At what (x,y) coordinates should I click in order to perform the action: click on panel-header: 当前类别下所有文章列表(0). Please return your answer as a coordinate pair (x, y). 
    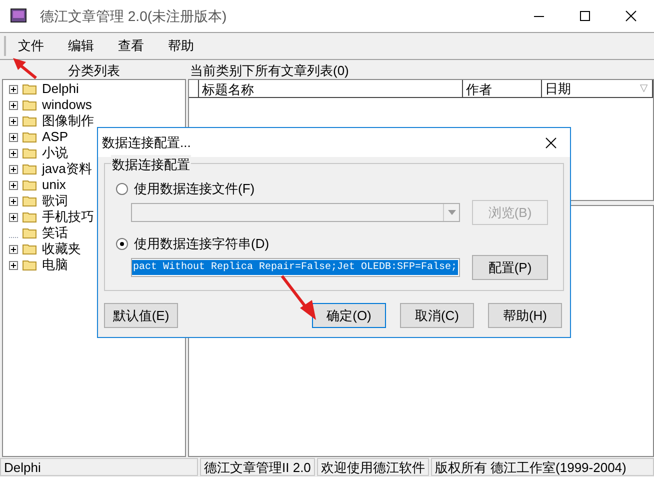
    Looking at the image, I should click on (269, 70).